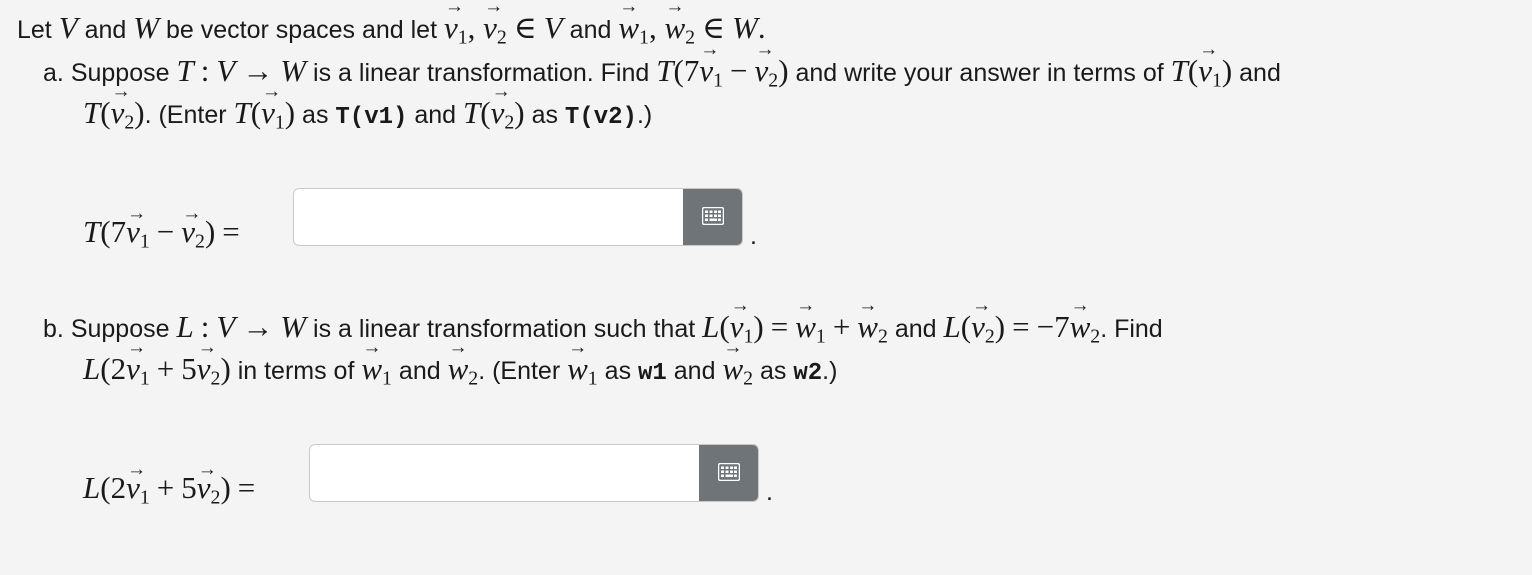 The image size is (1532, 575). Describe the element at coordinates (753, 236) in the screenshot. I see `part-a-trailing-period: .` at that location.